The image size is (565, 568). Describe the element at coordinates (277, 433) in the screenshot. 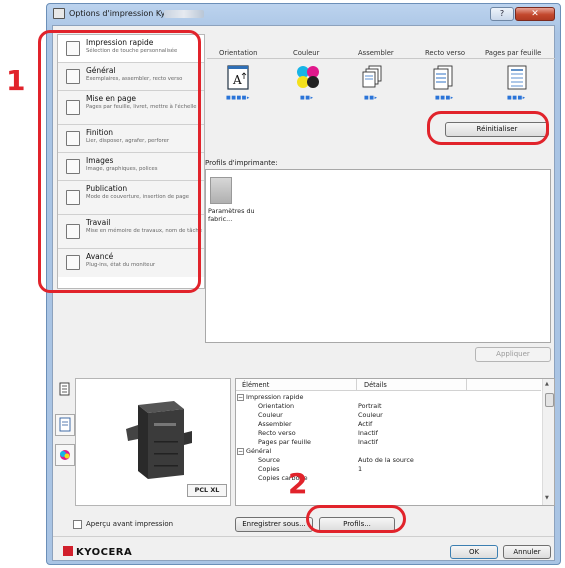

I see `row-item: Recto verso` at that location.